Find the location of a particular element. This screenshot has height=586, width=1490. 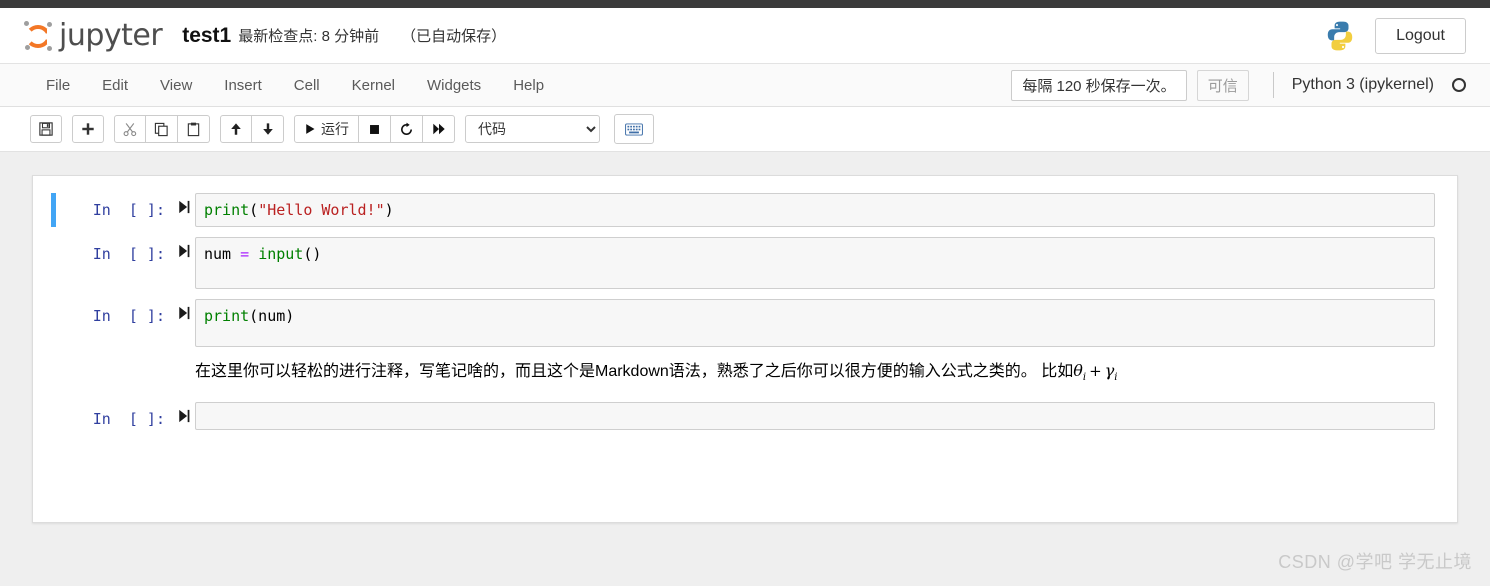

cell-type-select: 代码 Markdown 原始 NBConvert 标题 is located at coordinates (532, 129).